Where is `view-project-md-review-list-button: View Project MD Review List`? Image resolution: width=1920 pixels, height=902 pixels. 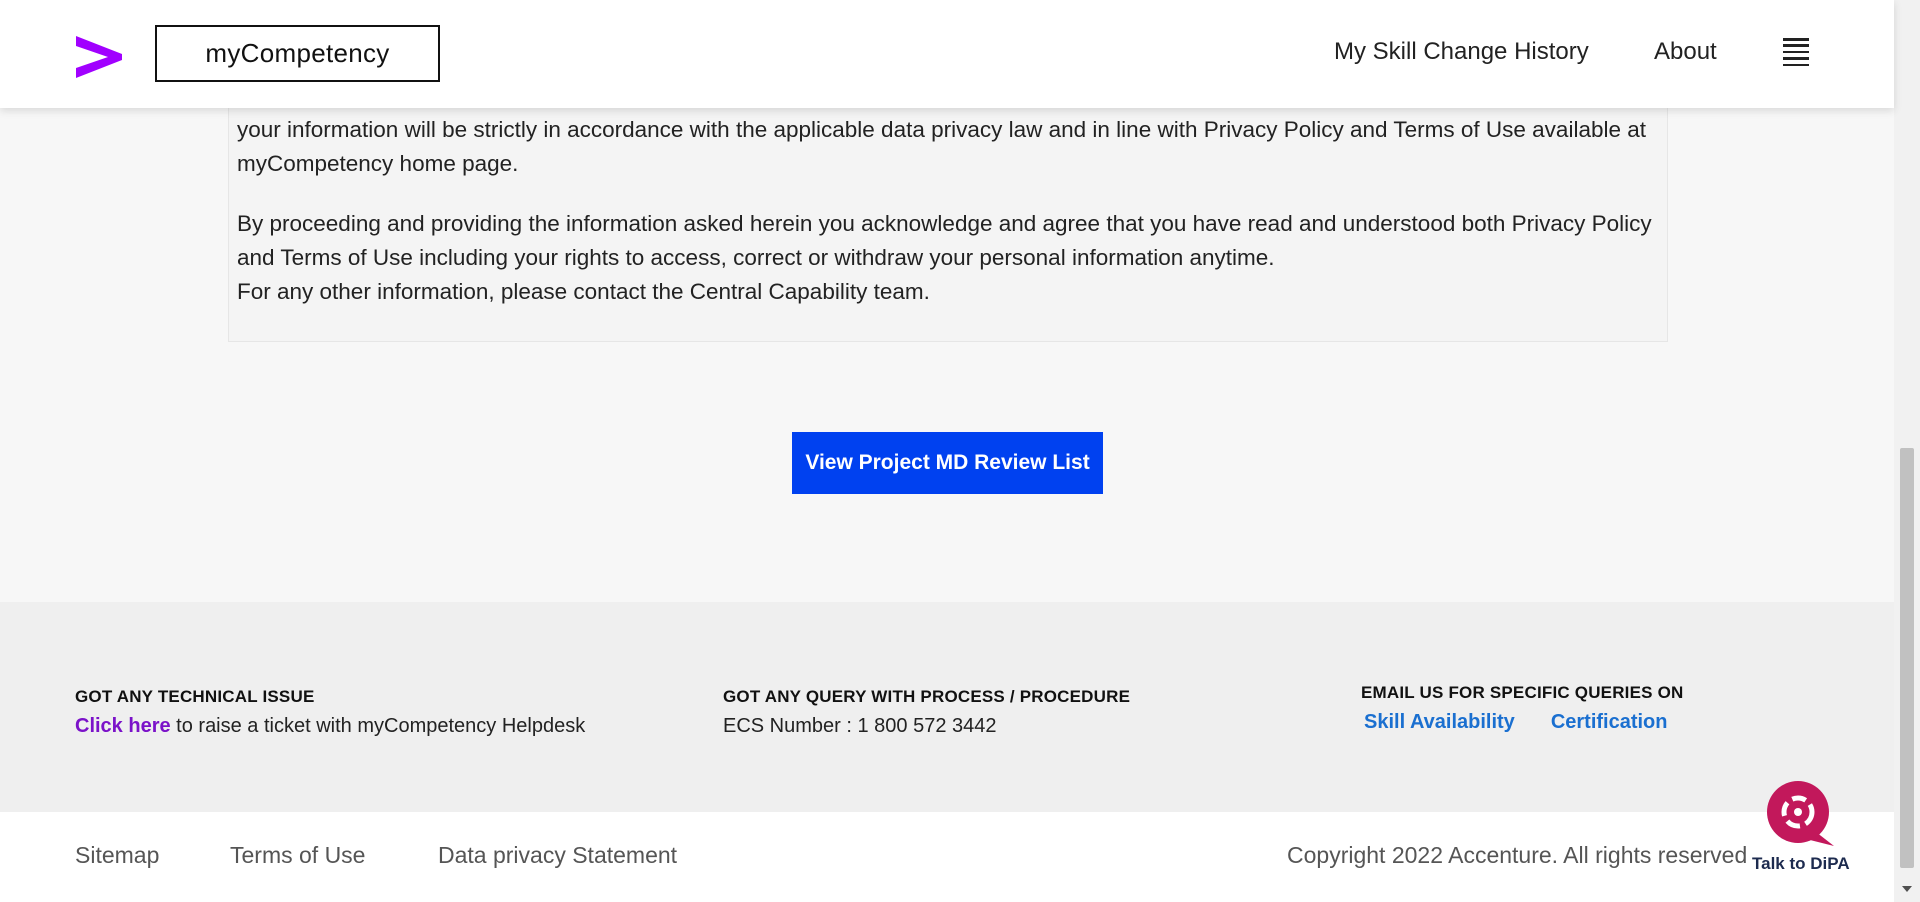 view-project-md-review-list-button: View Project MD Review List is located at coordinates (947, 463).